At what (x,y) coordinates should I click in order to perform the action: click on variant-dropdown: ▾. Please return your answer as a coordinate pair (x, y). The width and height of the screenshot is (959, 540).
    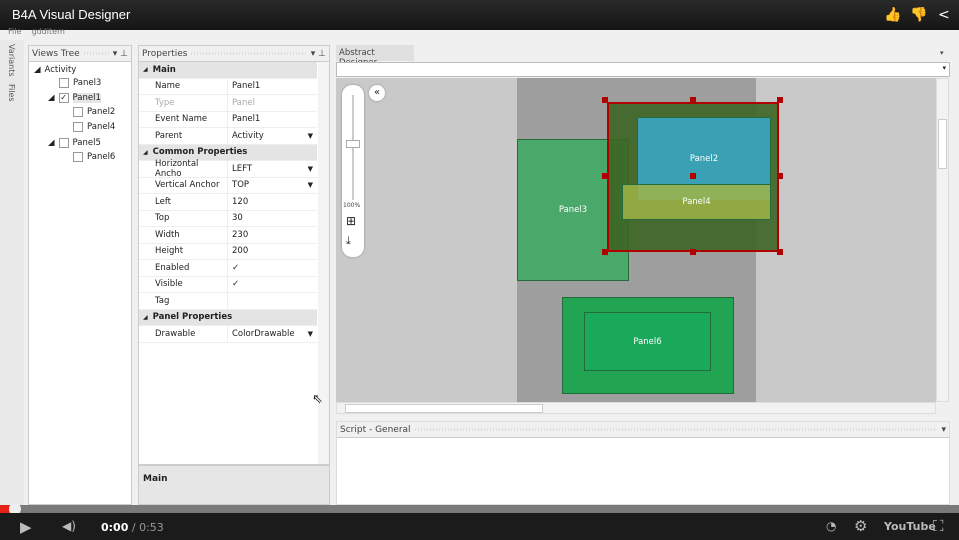
    Looking at the image, I should click on (643, 69).